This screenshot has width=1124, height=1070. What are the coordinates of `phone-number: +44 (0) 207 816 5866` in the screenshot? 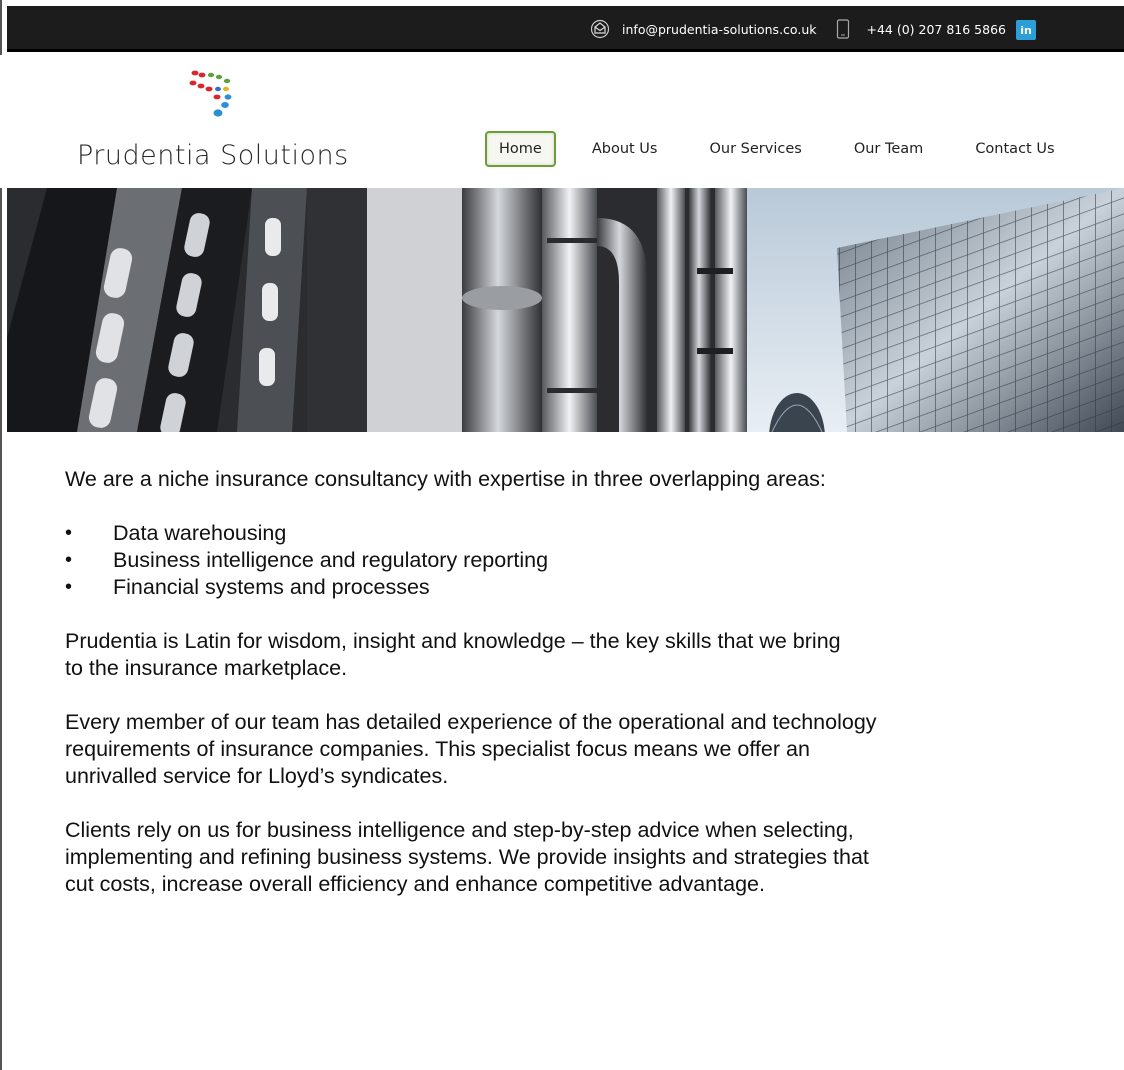 It's located at (936, 29).